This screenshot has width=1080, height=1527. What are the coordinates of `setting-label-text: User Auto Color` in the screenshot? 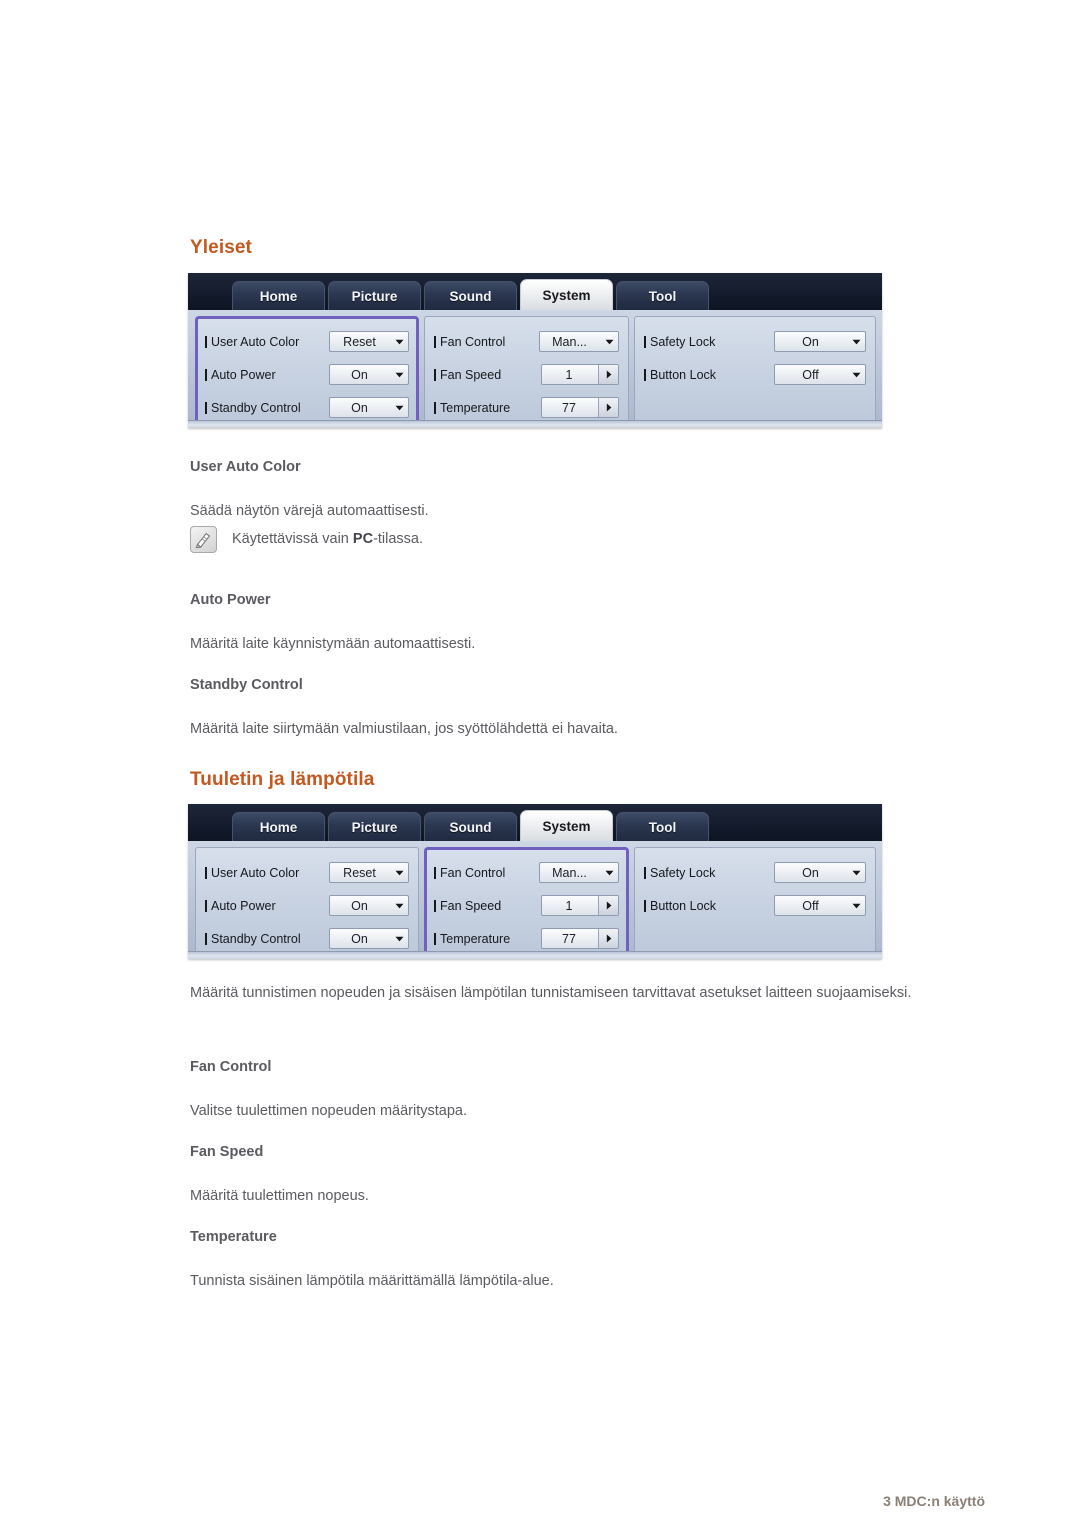 It's located at (255, 341).